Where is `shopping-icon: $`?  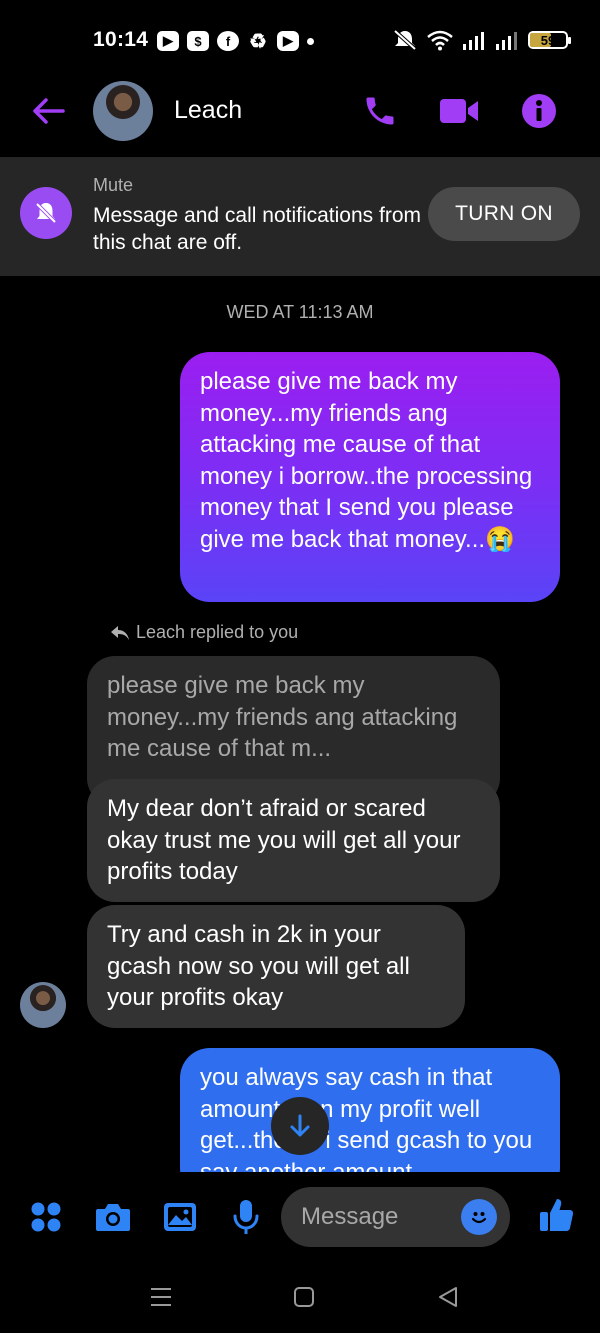
shopping-icon: $ is located at coordinates (198, 41).